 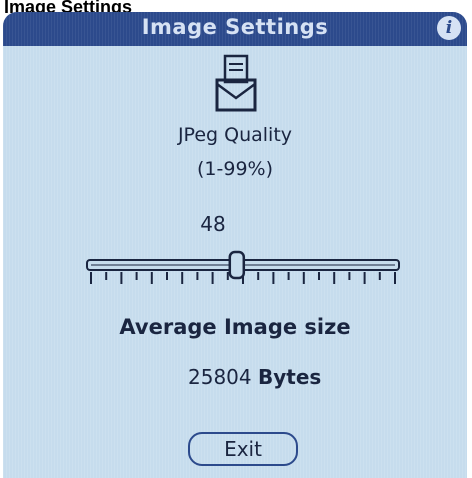 I want to click on quality-label: JPeg Quality, so click(x=235, y=135).